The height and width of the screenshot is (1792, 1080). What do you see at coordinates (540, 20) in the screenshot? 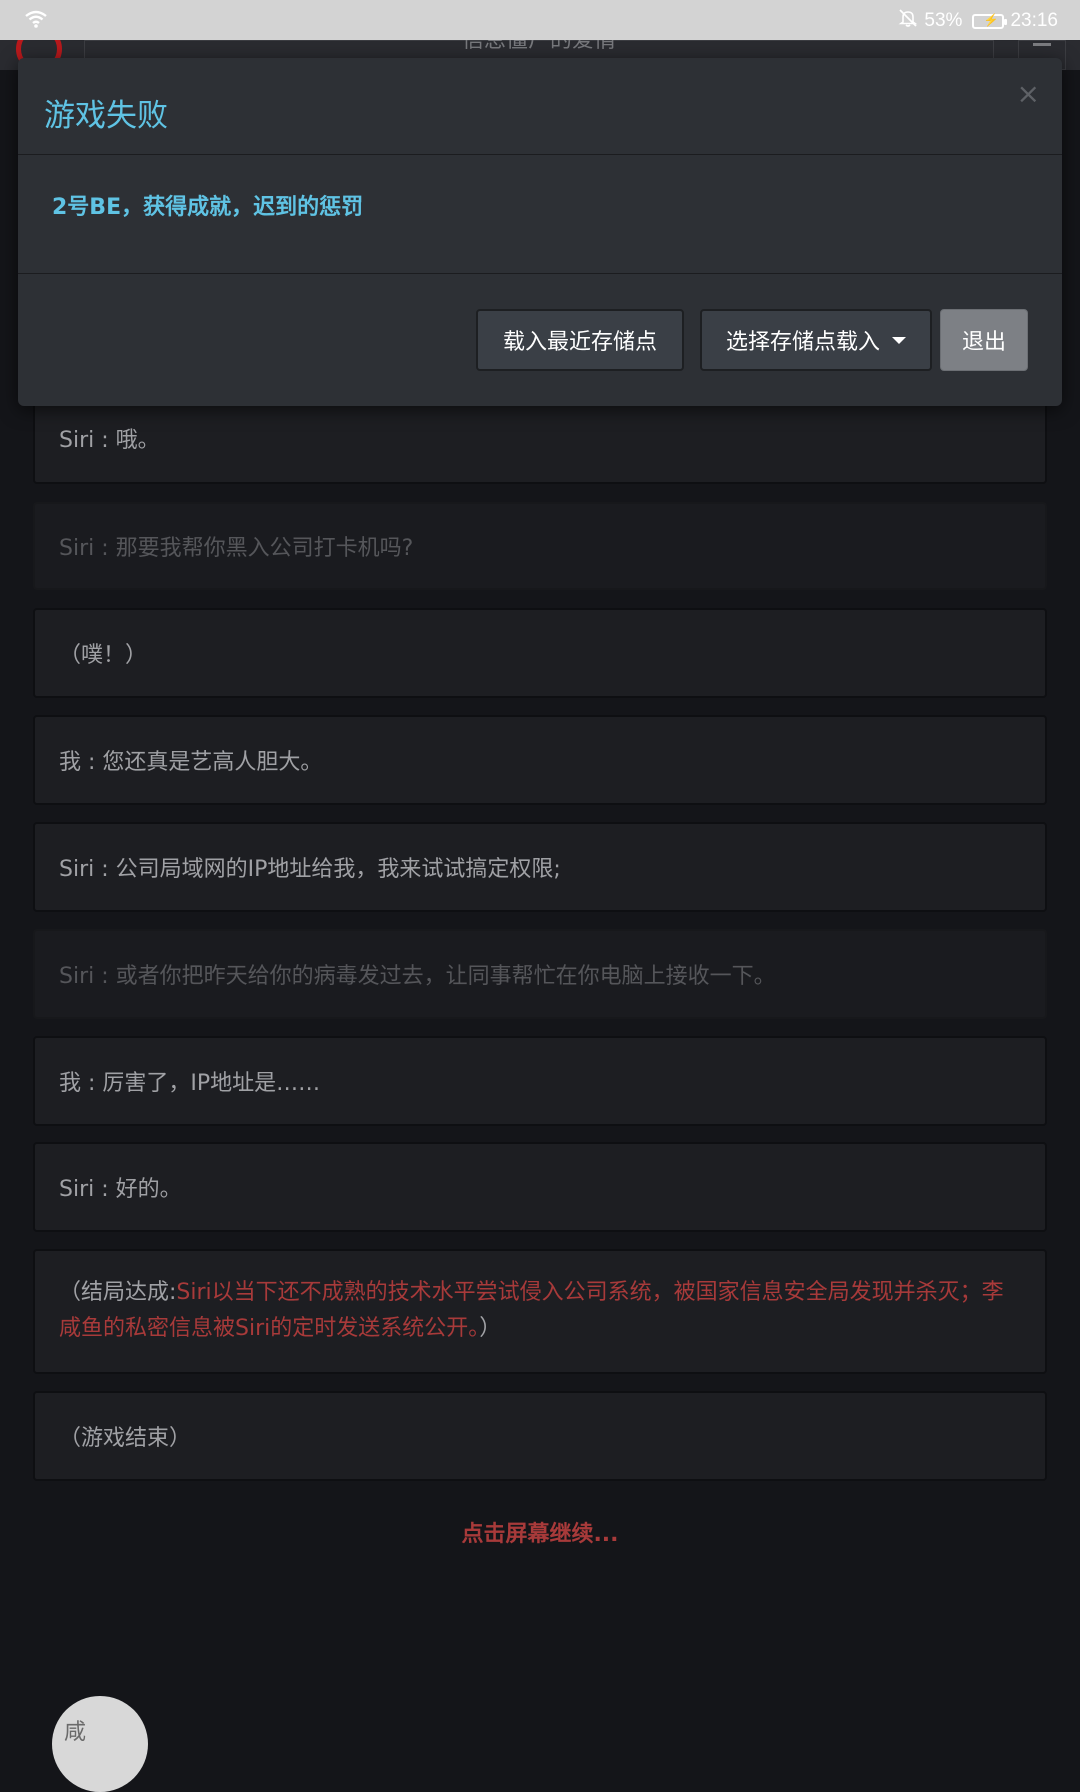
I see `status-bar: 53% ⚡ 23:16` at bounding box center [540, 20].